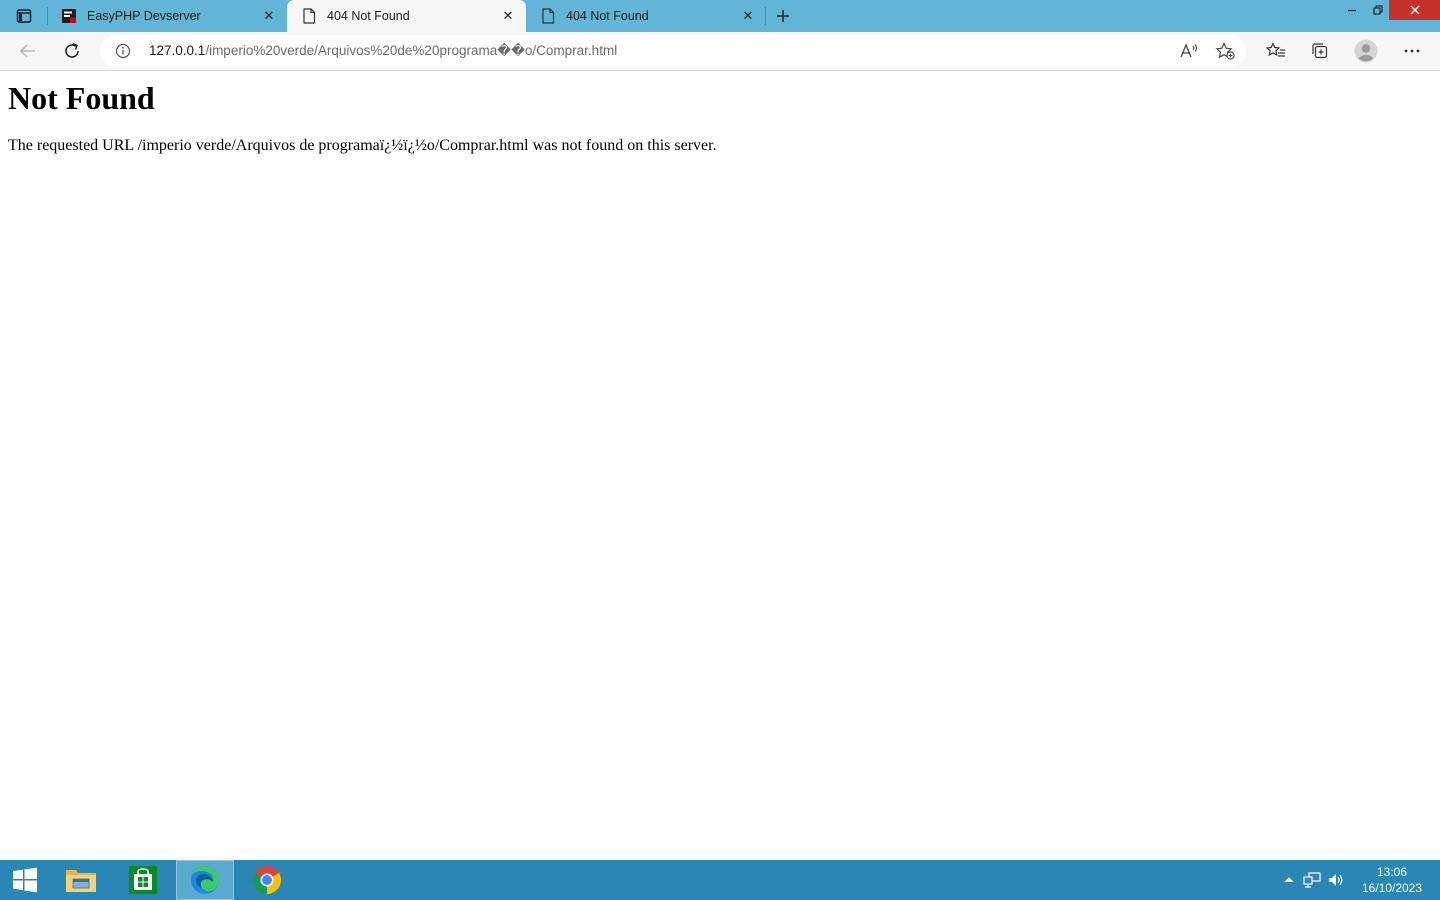 This screenshot has width=1440, height=900. I want to click on tab-404: 404 Not Found ✕, so click(646, 16).